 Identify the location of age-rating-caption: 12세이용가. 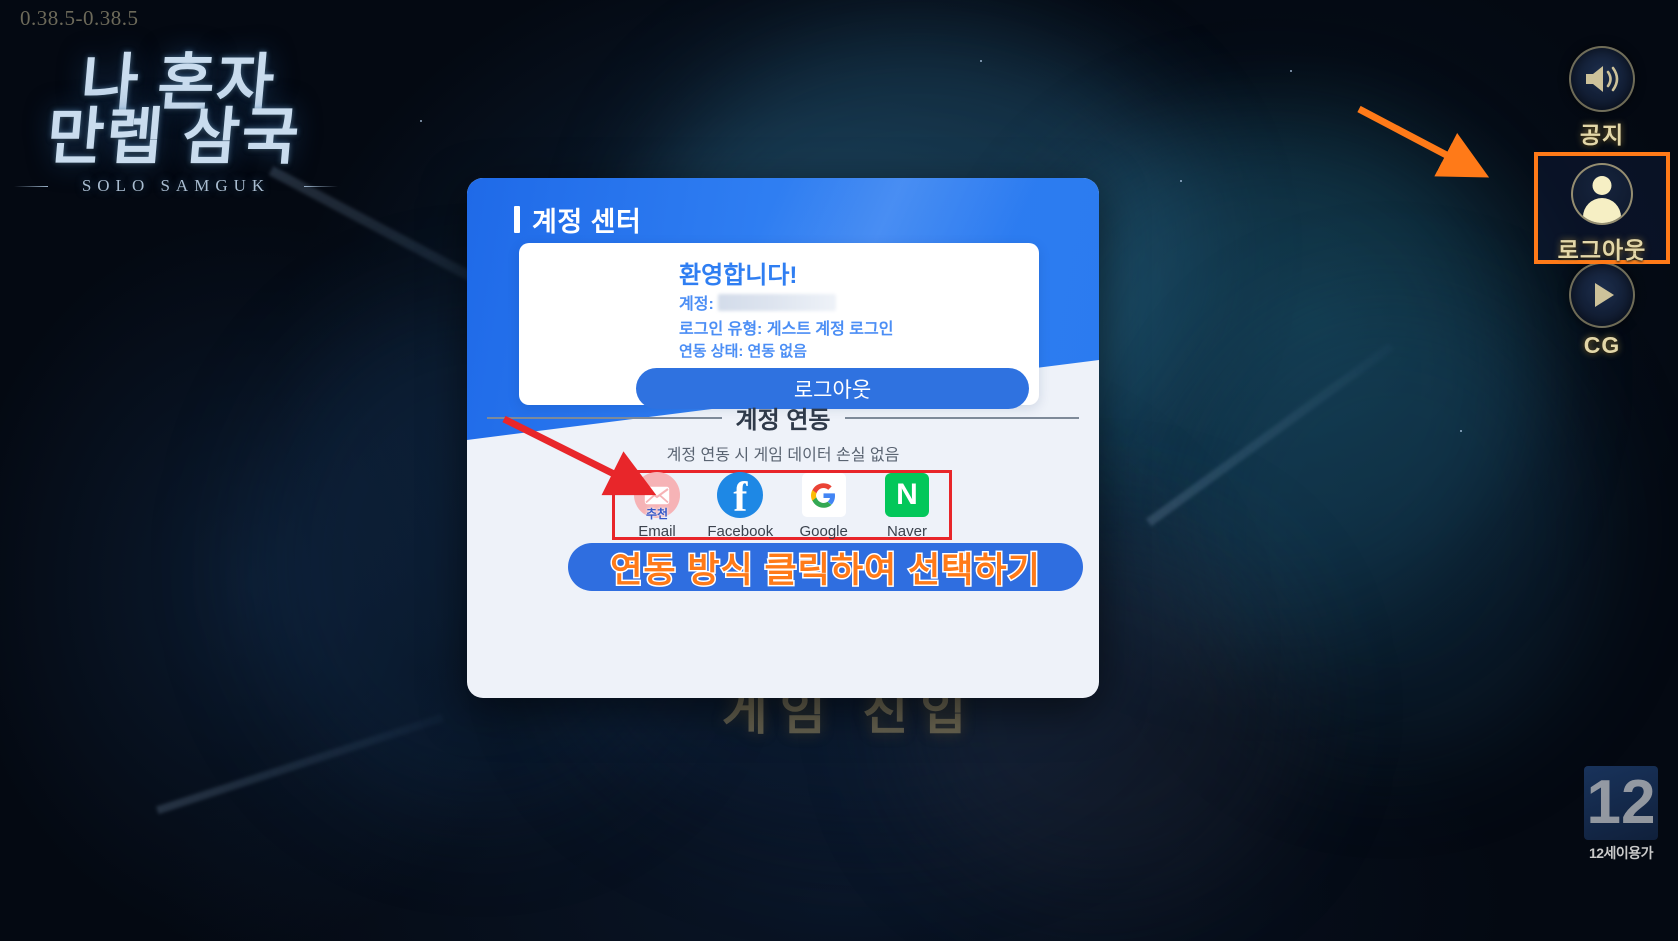
(1621, 853).